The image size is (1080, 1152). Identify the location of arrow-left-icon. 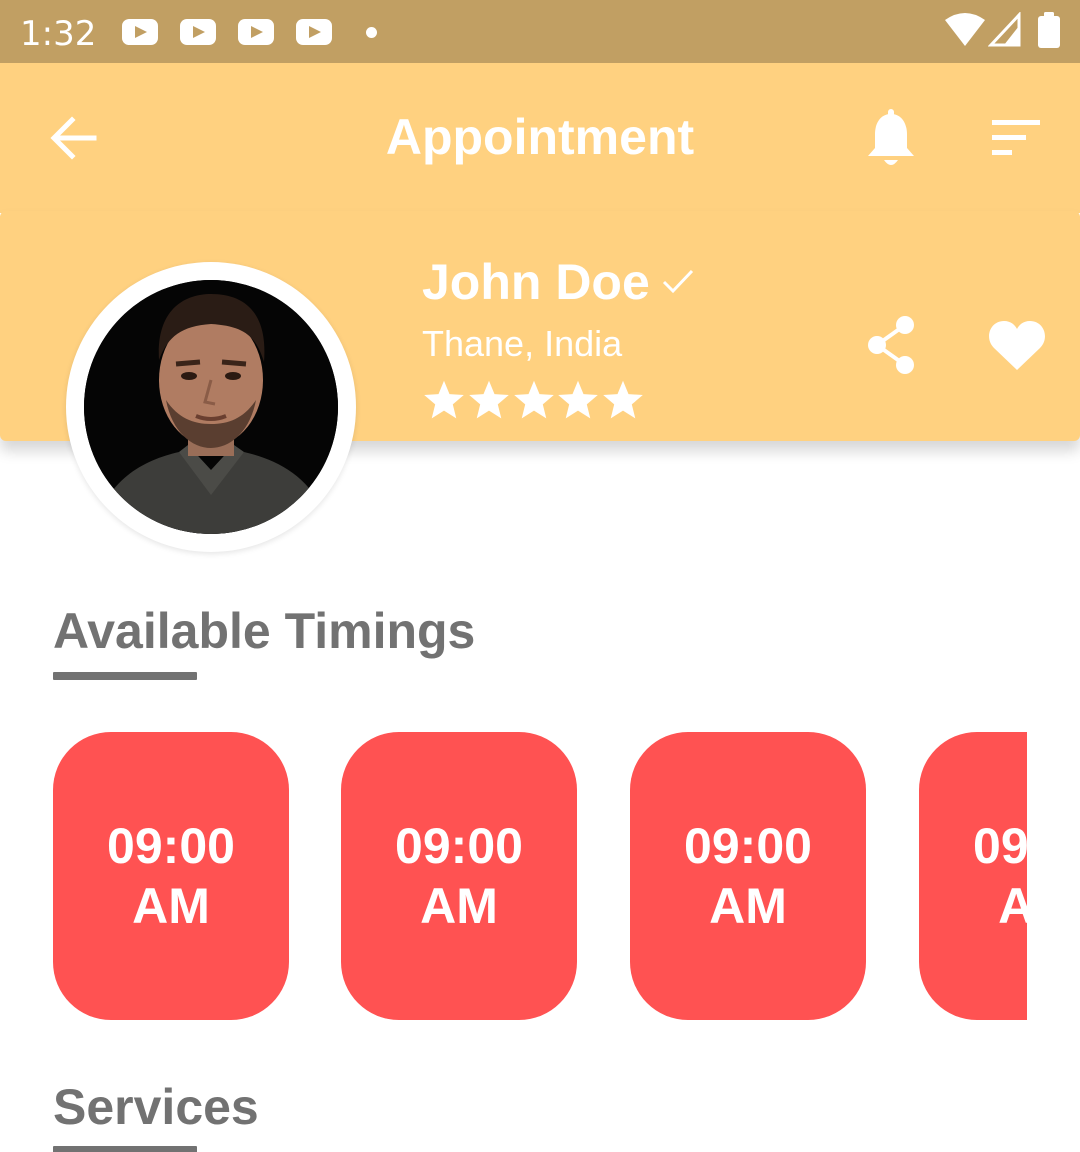
(73, 138).